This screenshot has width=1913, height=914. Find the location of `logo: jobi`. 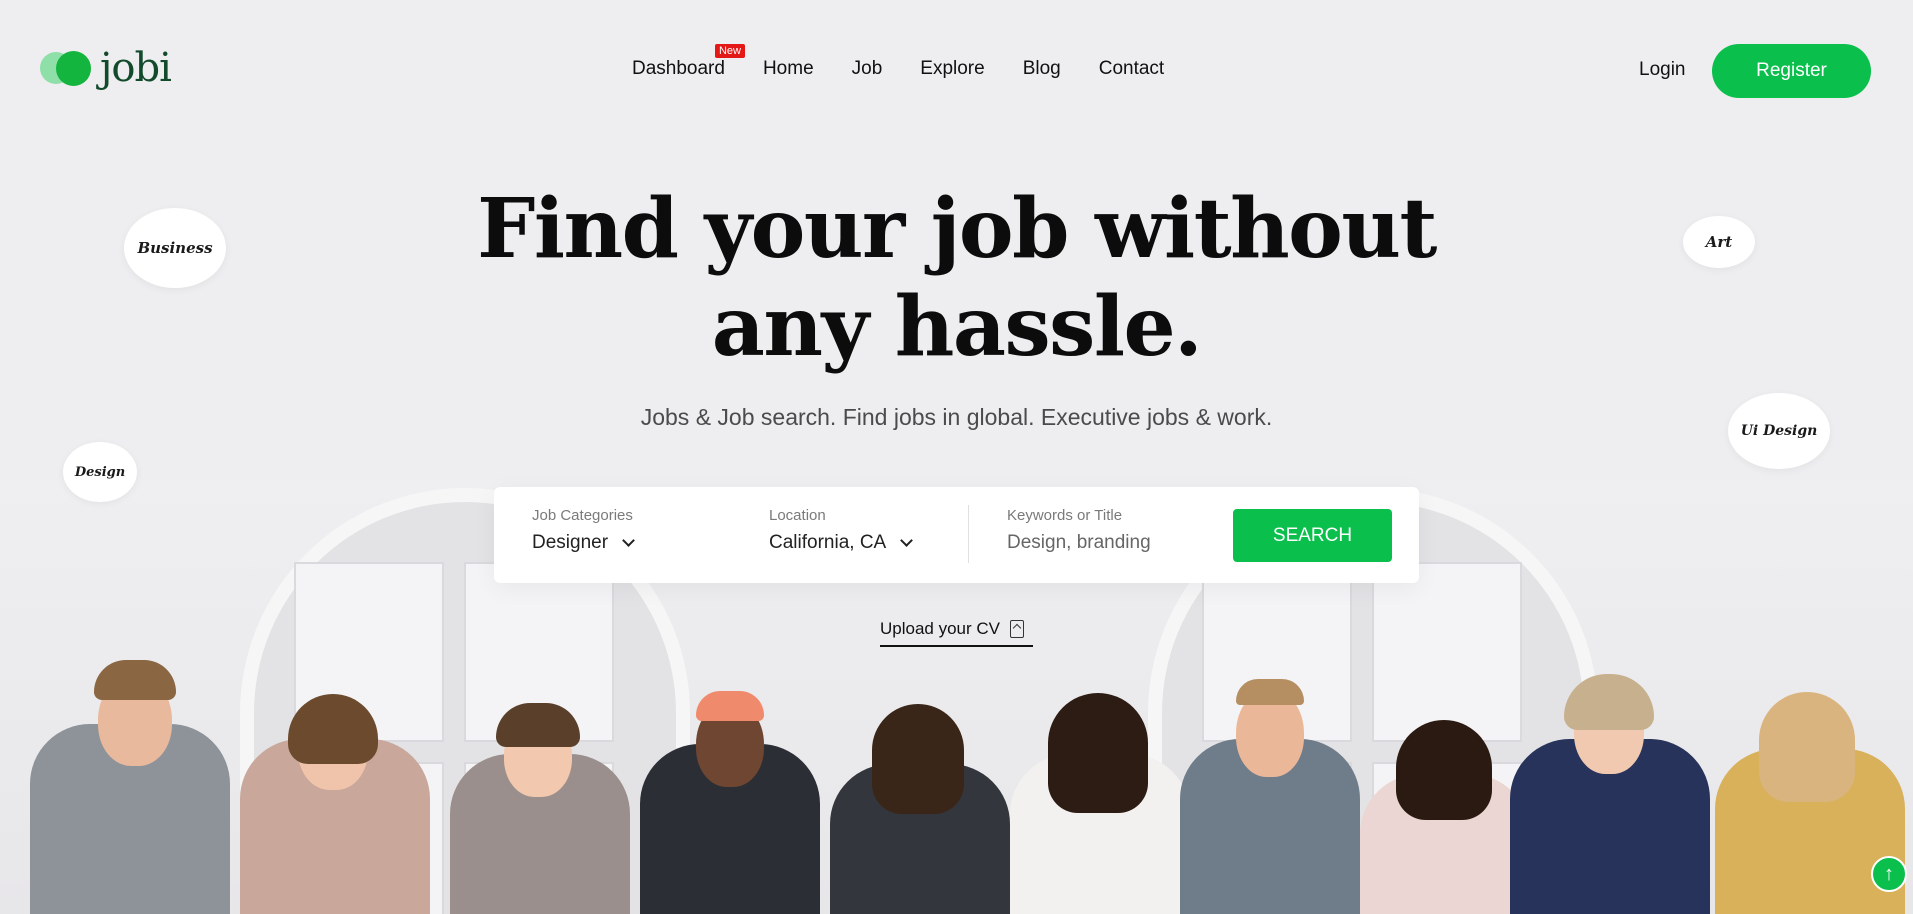

logo: jobi is located at coordinates (106, 68).